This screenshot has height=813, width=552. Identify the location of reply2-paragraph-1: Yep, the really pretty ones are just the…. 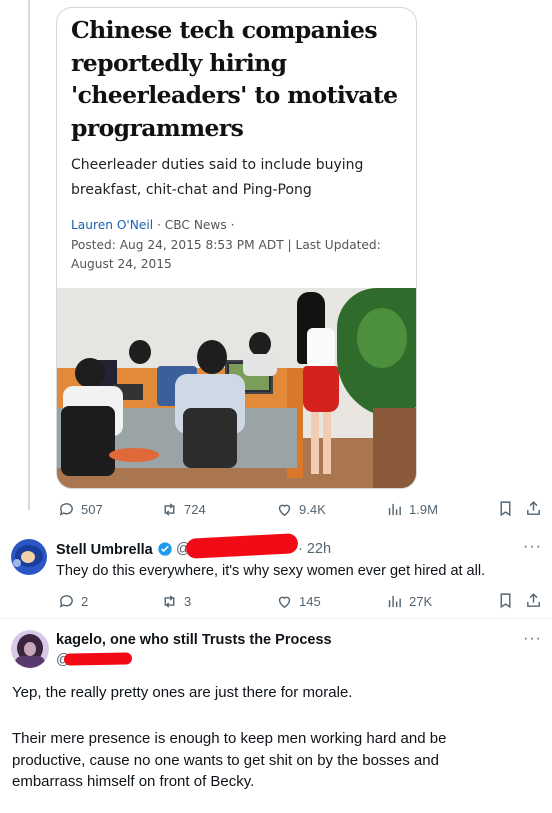
(182, 692).